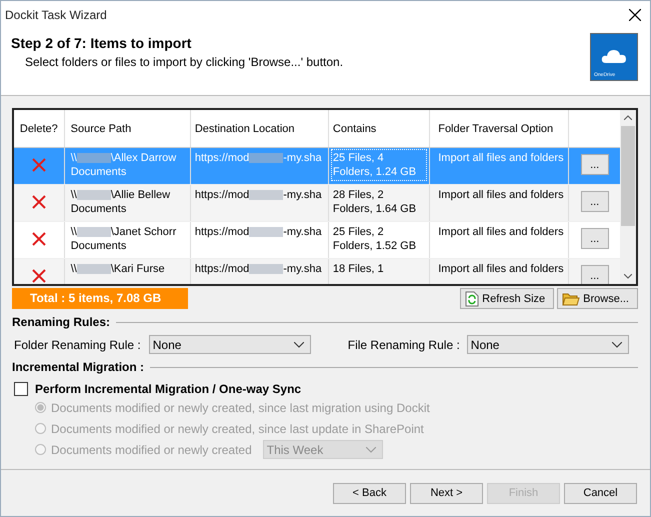  What do you see at coordinates (61, 322) in the screenshot?
I see `section-heading: Renaming Rules:` at bounding box center [61, 322].